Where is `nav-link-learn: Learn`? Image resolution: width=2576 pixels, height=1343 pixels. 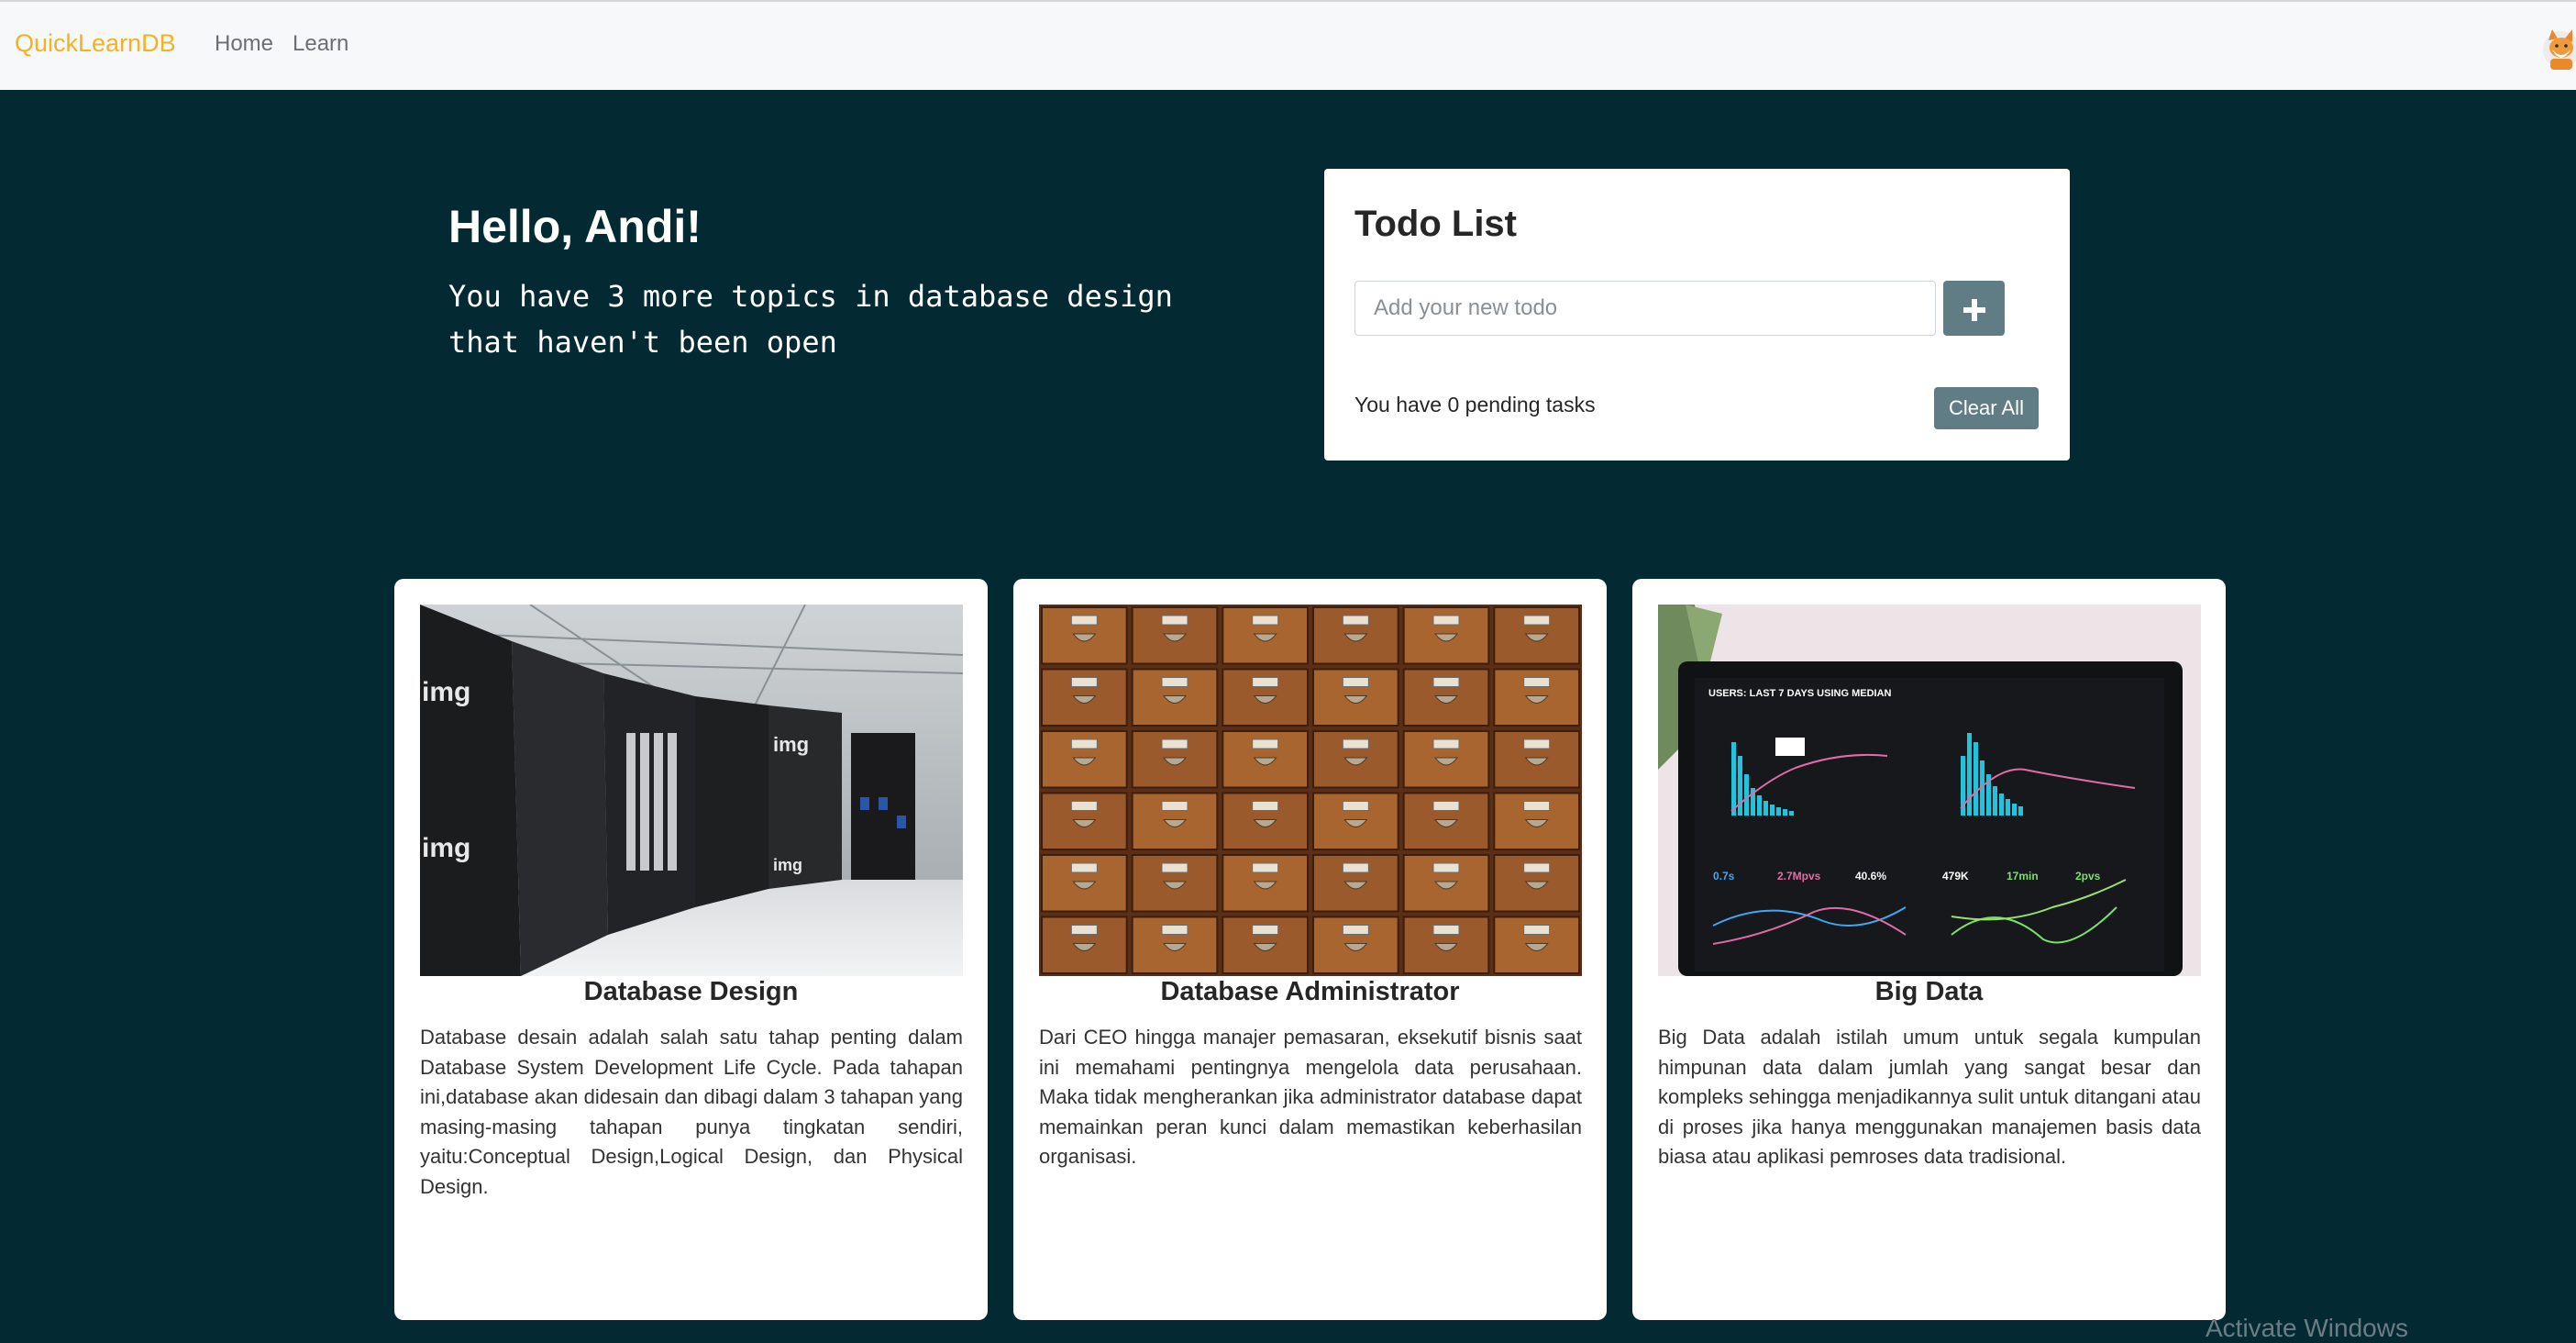 nav-link-learn: Learn is located at coordinates (320, 44).